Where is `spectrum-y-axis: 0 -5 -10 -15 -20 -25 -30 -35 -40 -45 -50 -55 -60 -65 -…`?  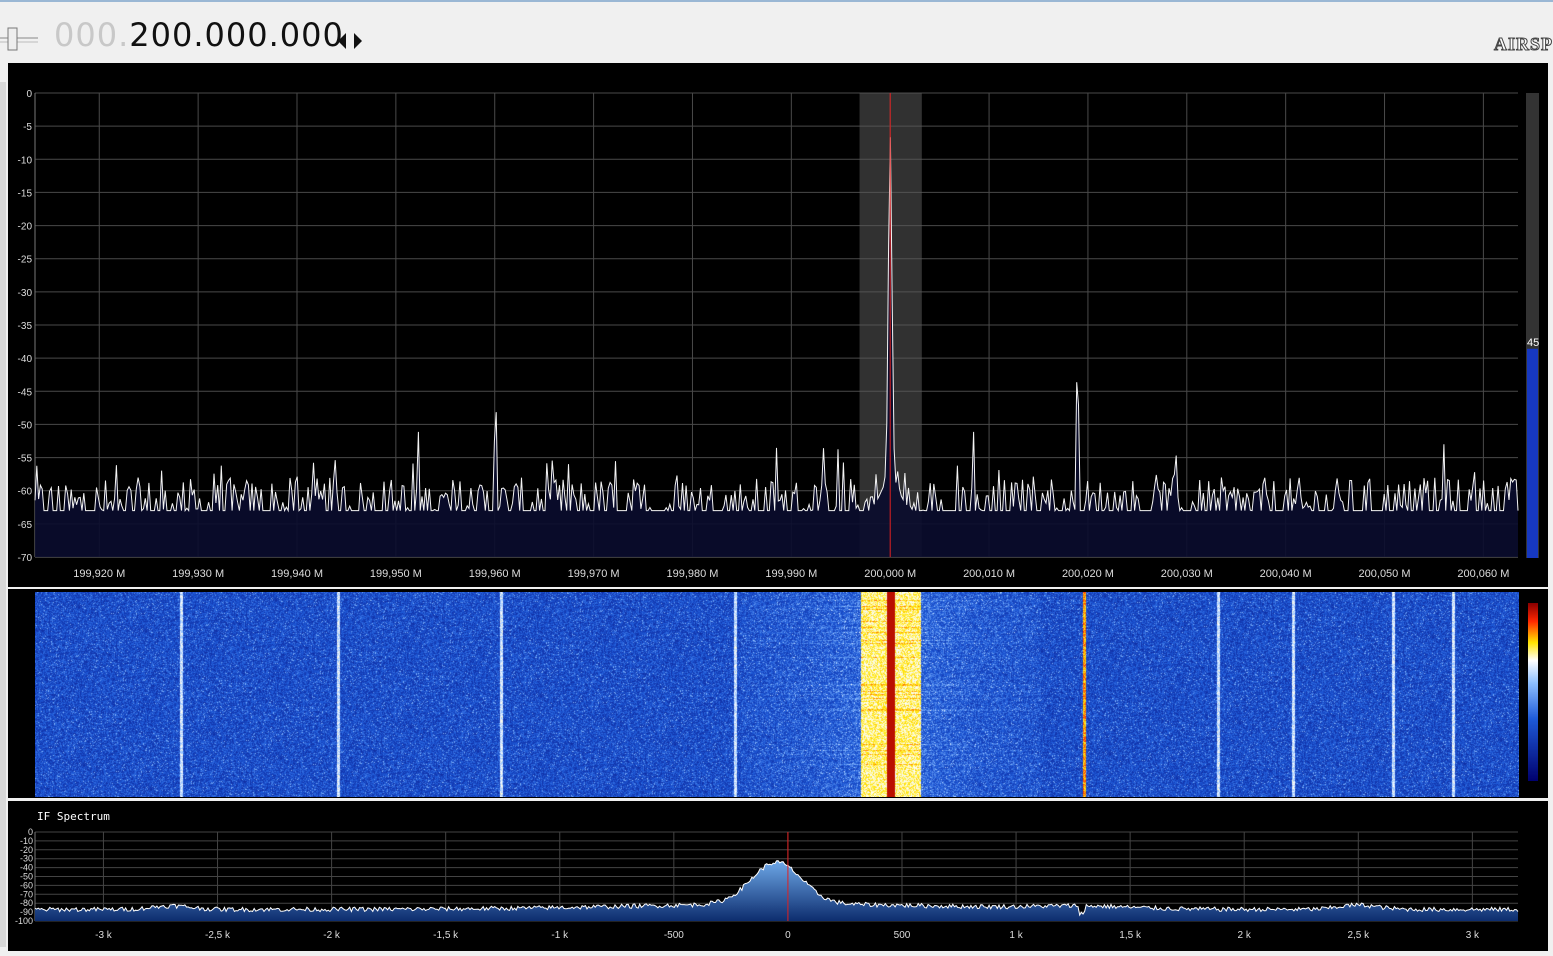 spectrum-y-axis: 0 -5 -10 -15 -20 -25 -30 -35 -40 -45 -50 -55 -60 -65 -… is located at coordinates (25, 326).